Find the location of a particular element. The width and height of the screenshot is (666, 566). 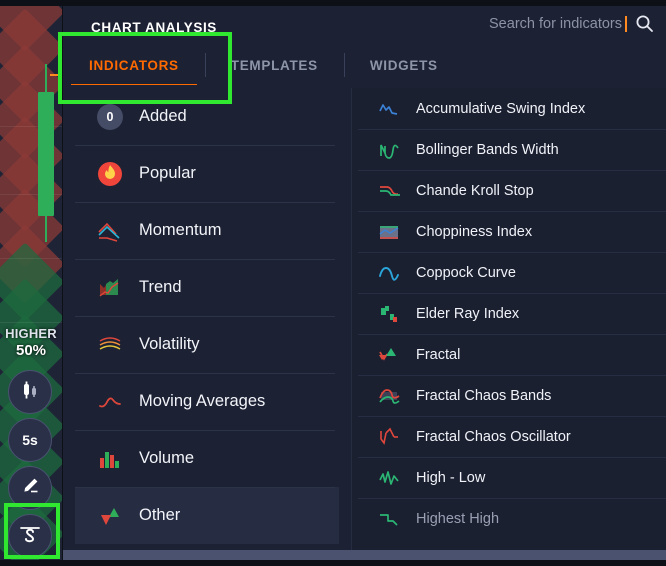

pencil-icon is located at coordinates (30, 488).